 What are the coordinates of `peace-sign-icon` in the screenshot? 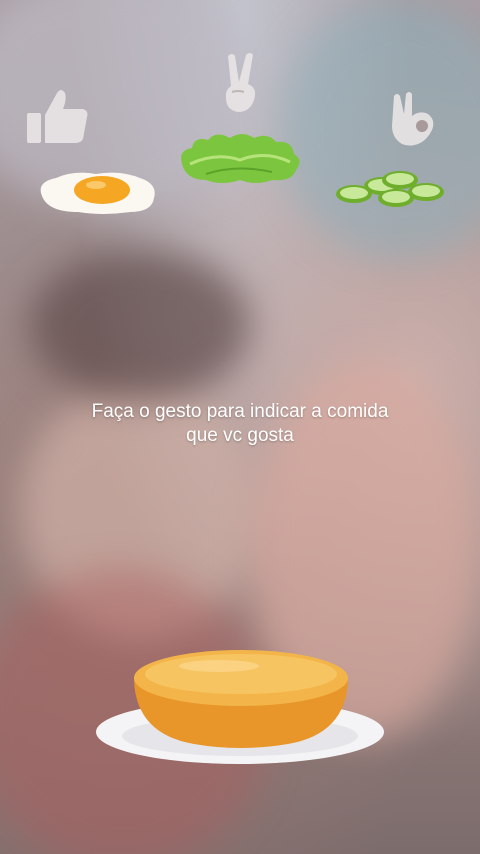 It's located at (241, 83).